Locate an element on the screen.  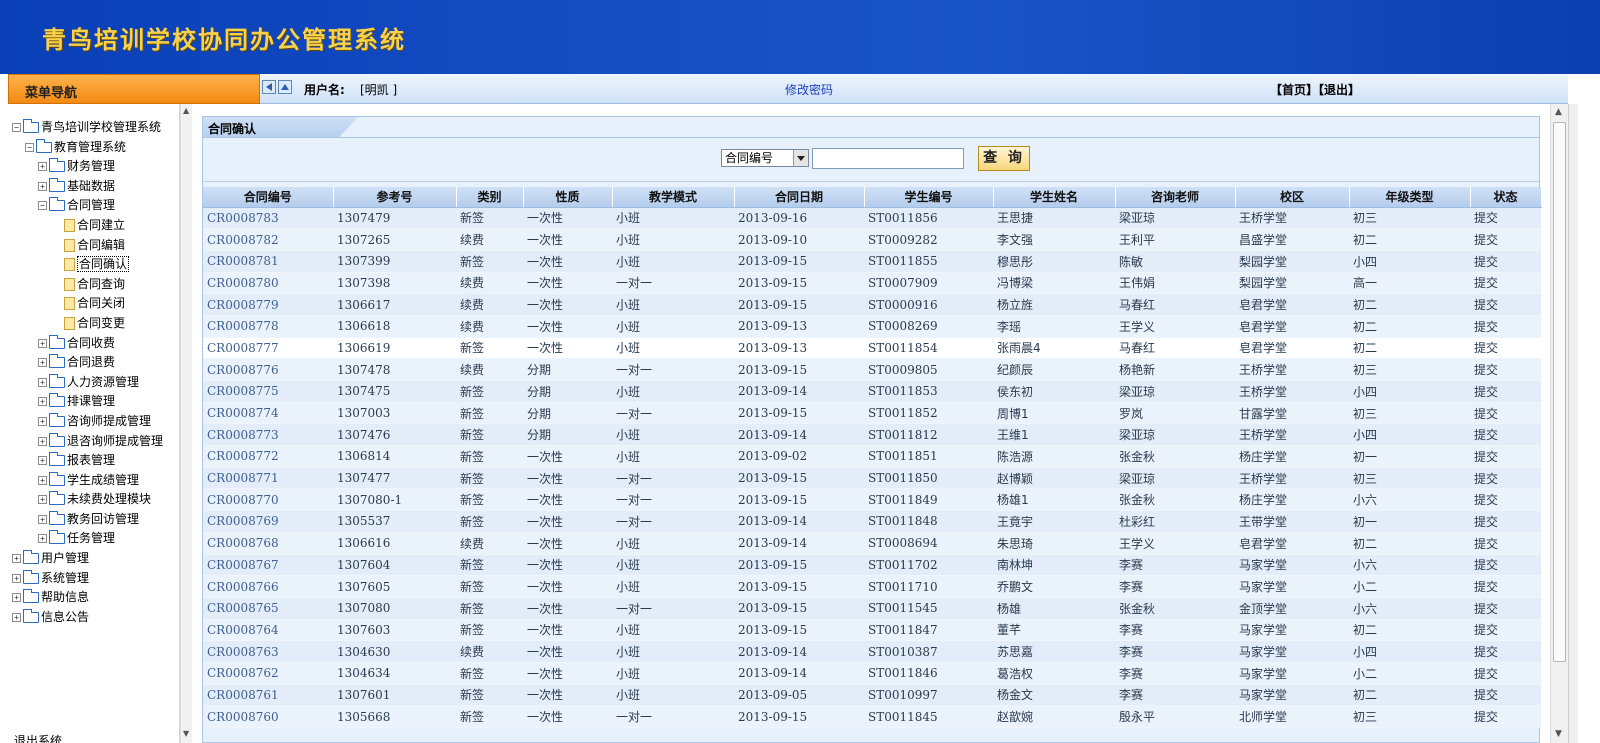
contract-id-link: CR0008774 is located at coordinates (268, 413).